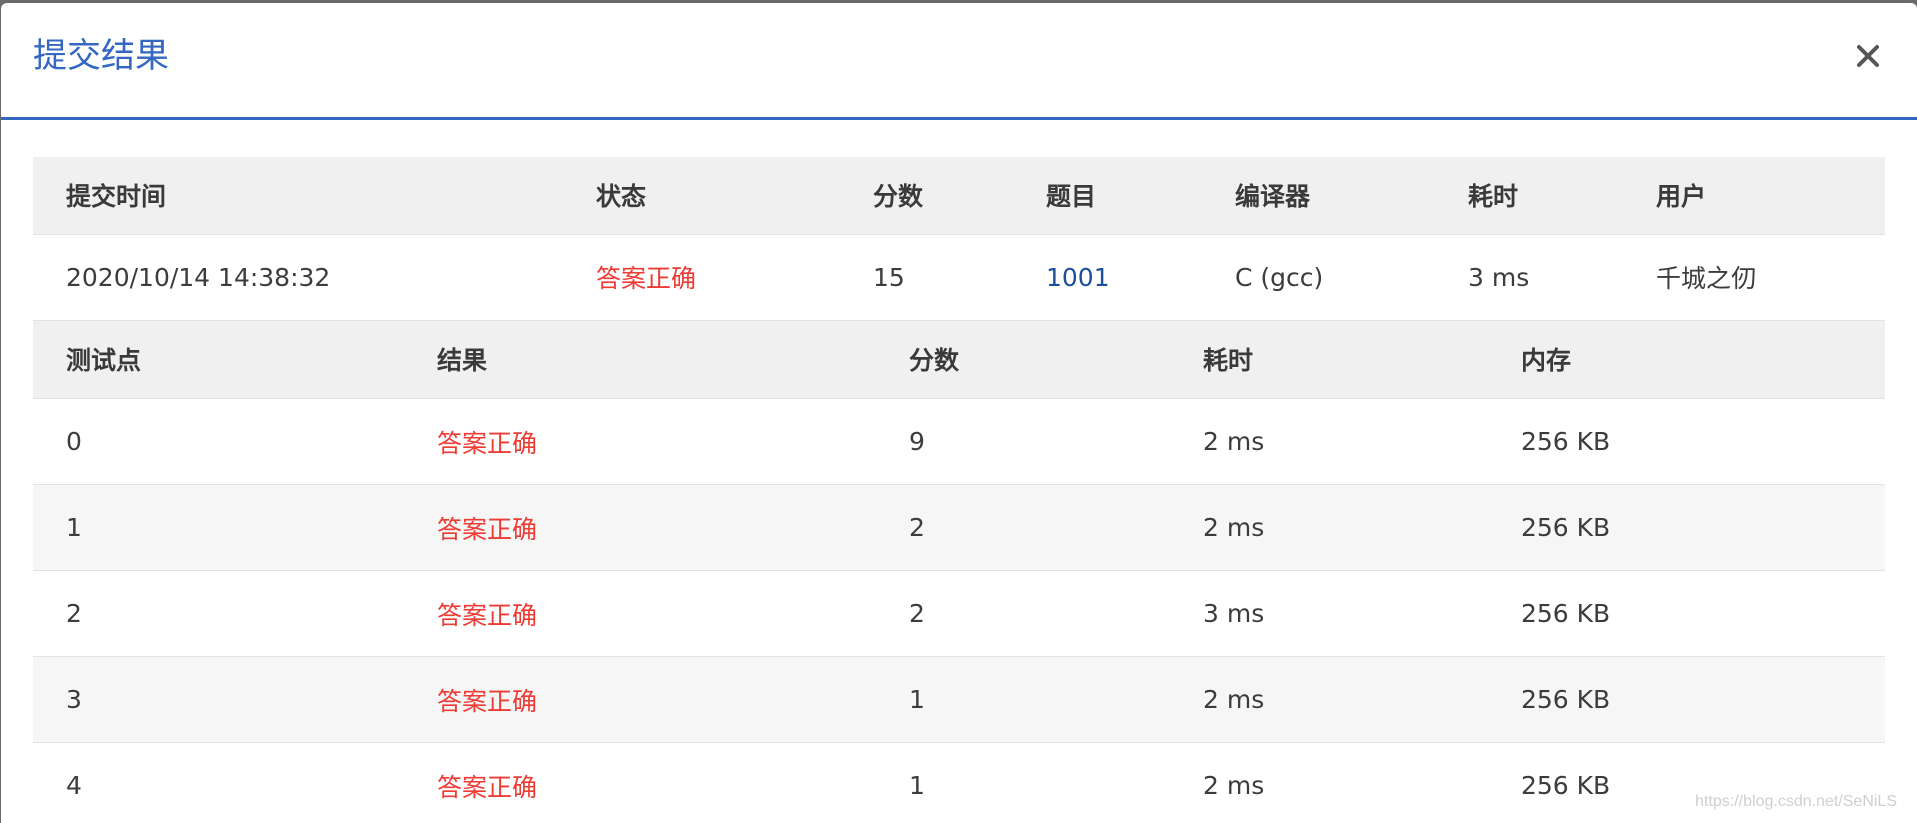 The width and height of the screenshot is (1917, 823). I want to click on tests-header-row: 测试点 结果 分数 耗时 内存, so click(959, 359).